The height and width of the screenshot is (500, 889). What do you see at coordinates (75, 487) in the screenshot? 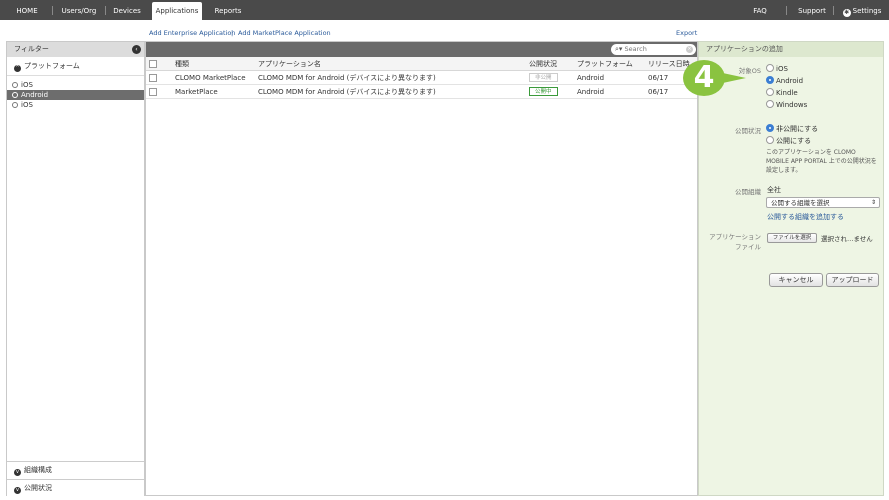
I see `status-section-toggle: v 公開状況` at bounding box center [75, 487].